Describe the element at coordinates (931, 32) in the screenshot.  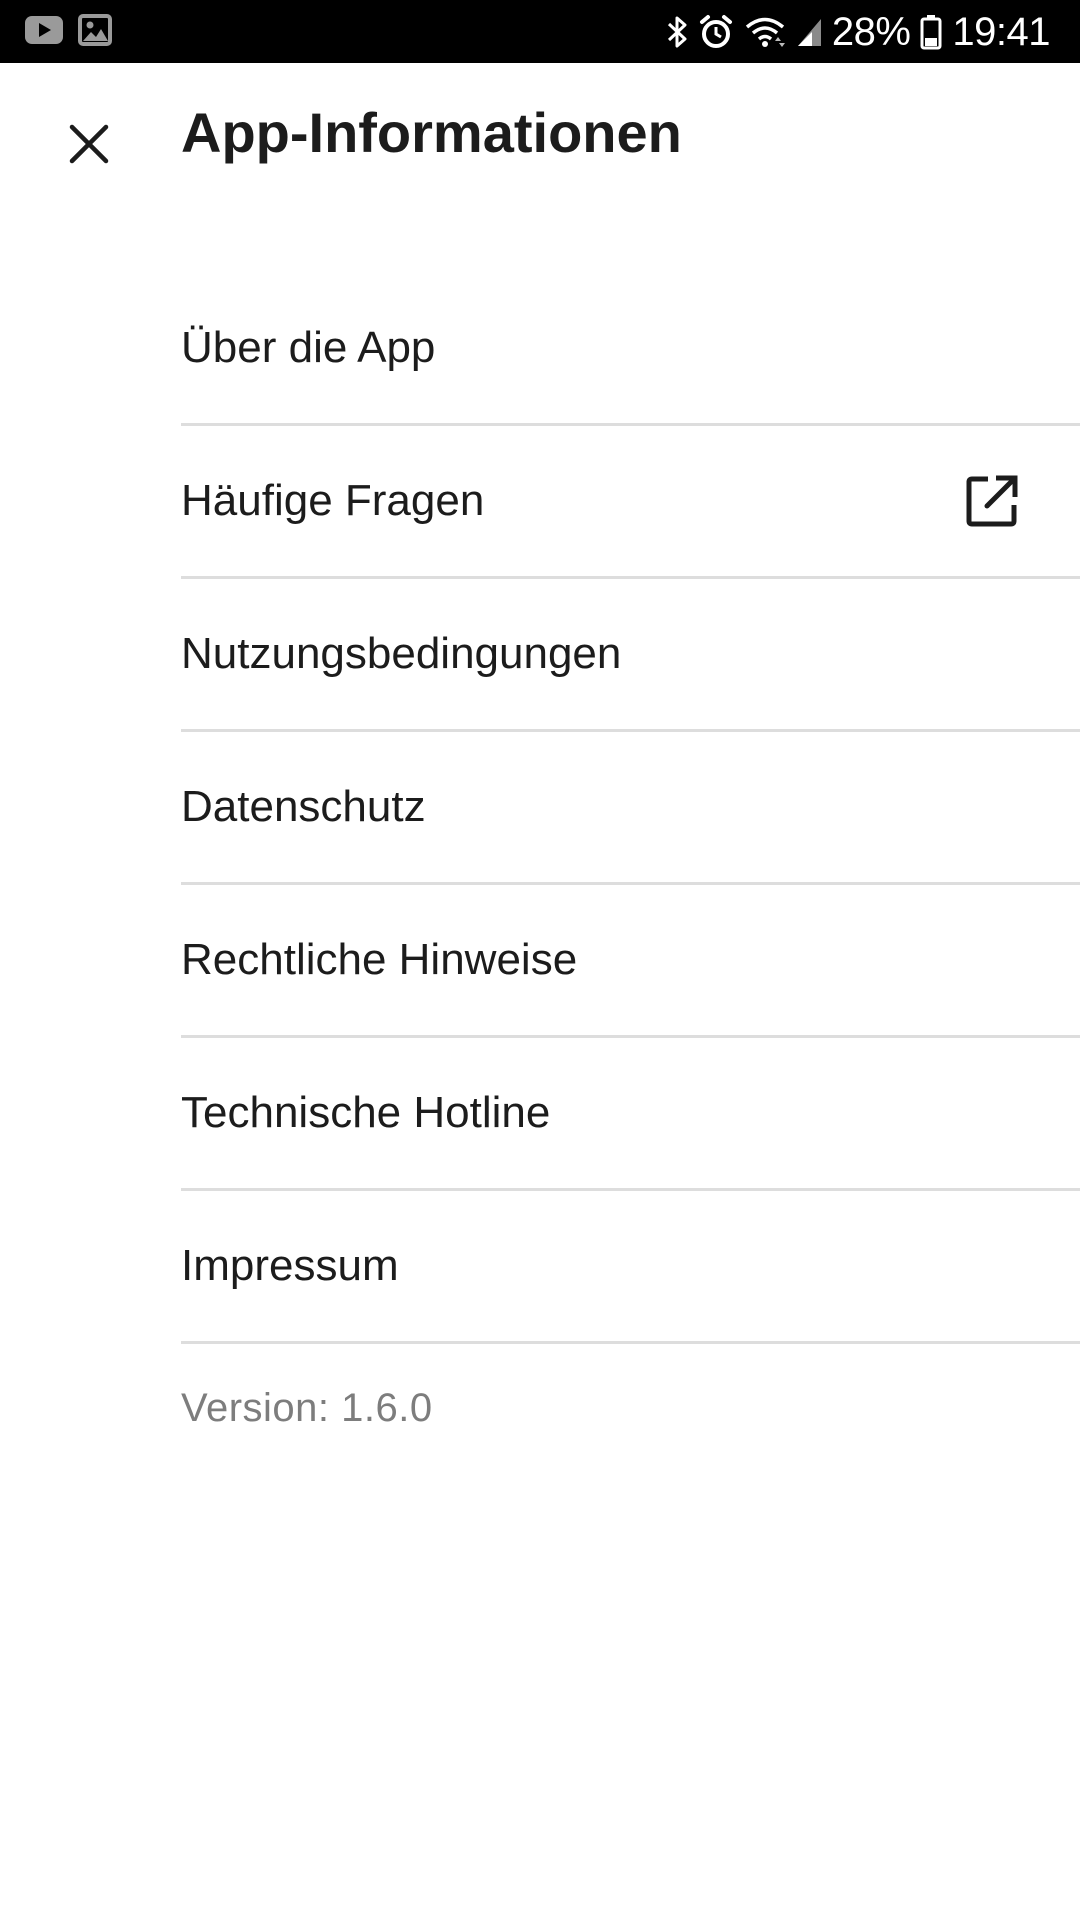
I see `battery-icon` at that location.